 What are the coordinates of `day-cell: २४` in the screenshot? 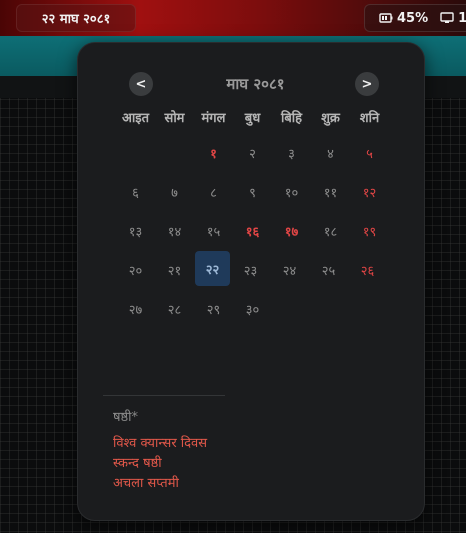 It's located at (289, 269).